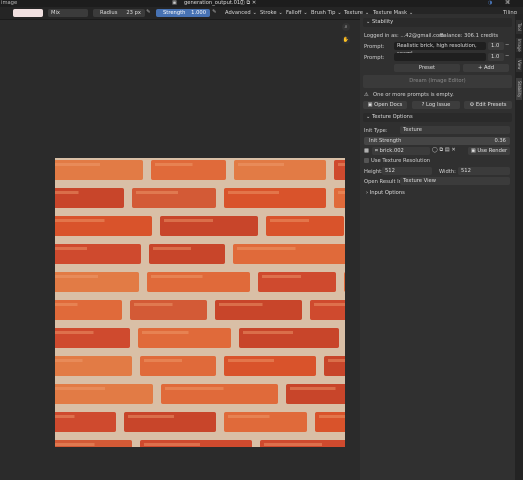  What do you see at coordinates (383, 22) in the screenshot?
I see `stability-title: Stability` at bounding box center [383, 22].